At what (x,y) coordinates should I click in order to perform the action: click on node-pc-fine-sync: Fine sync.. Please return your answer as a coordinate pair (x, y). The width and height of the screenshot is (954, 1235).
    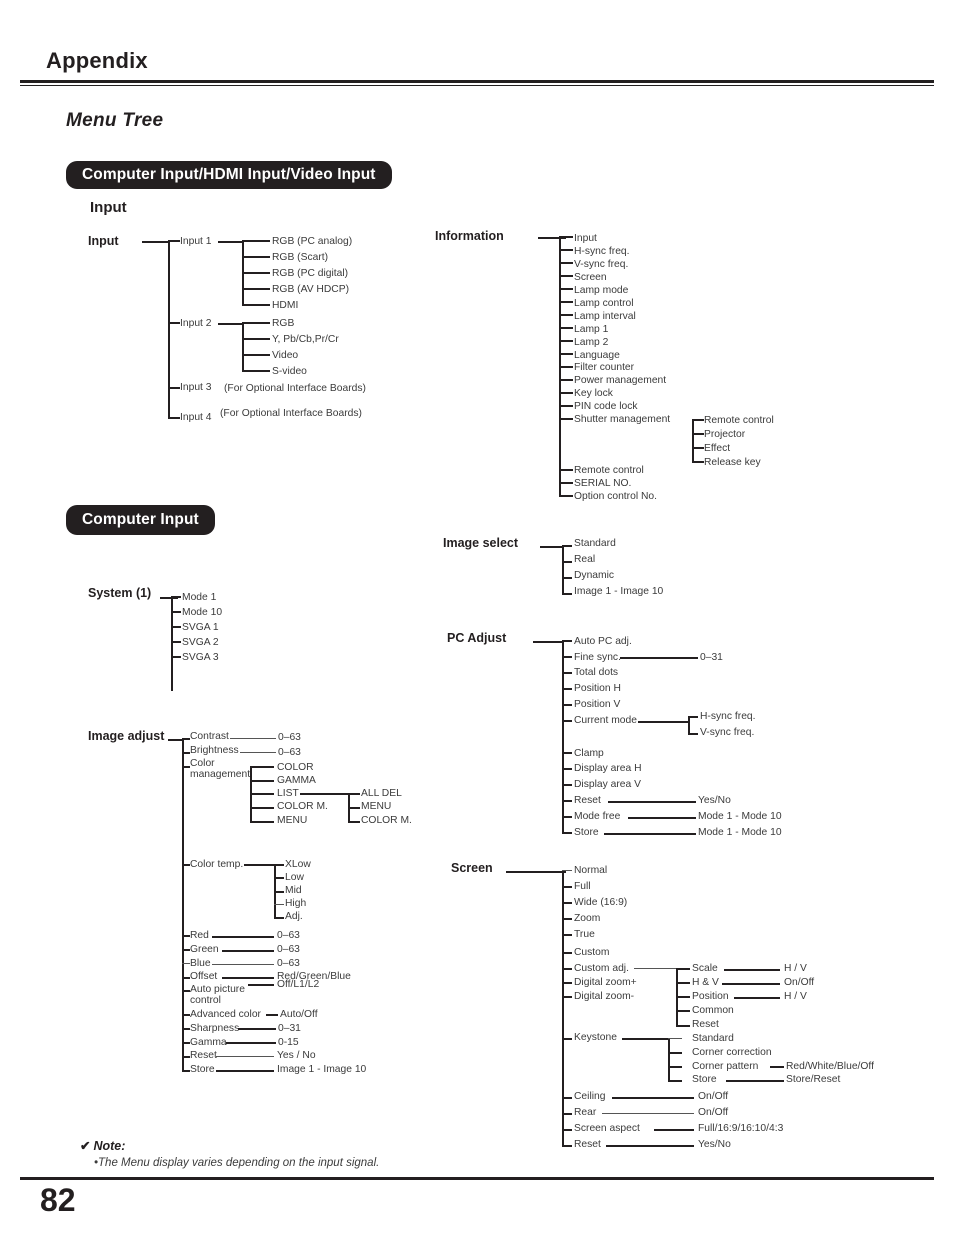
    Looking at the image, I should click on (597, 657).